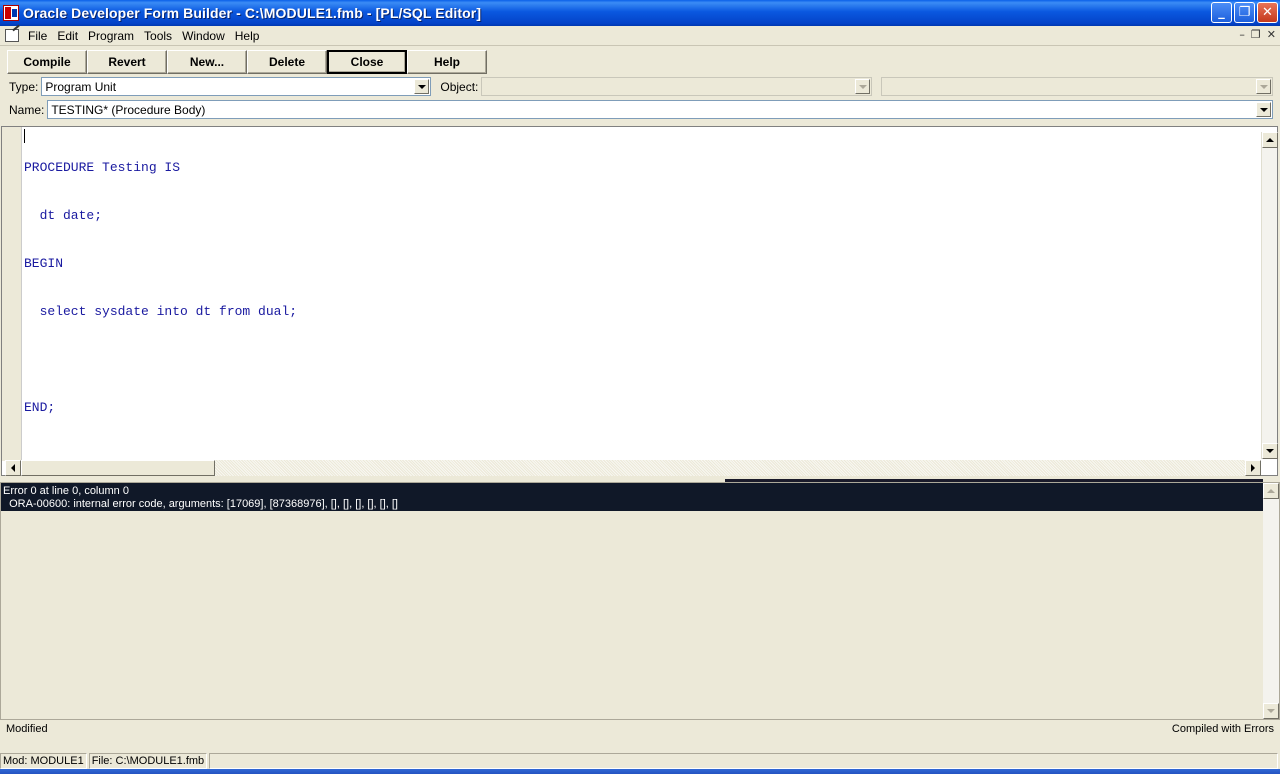  Describe the element at coordinates (11, 13) in the screenshot. I see `oracle-app-icon` at that location.